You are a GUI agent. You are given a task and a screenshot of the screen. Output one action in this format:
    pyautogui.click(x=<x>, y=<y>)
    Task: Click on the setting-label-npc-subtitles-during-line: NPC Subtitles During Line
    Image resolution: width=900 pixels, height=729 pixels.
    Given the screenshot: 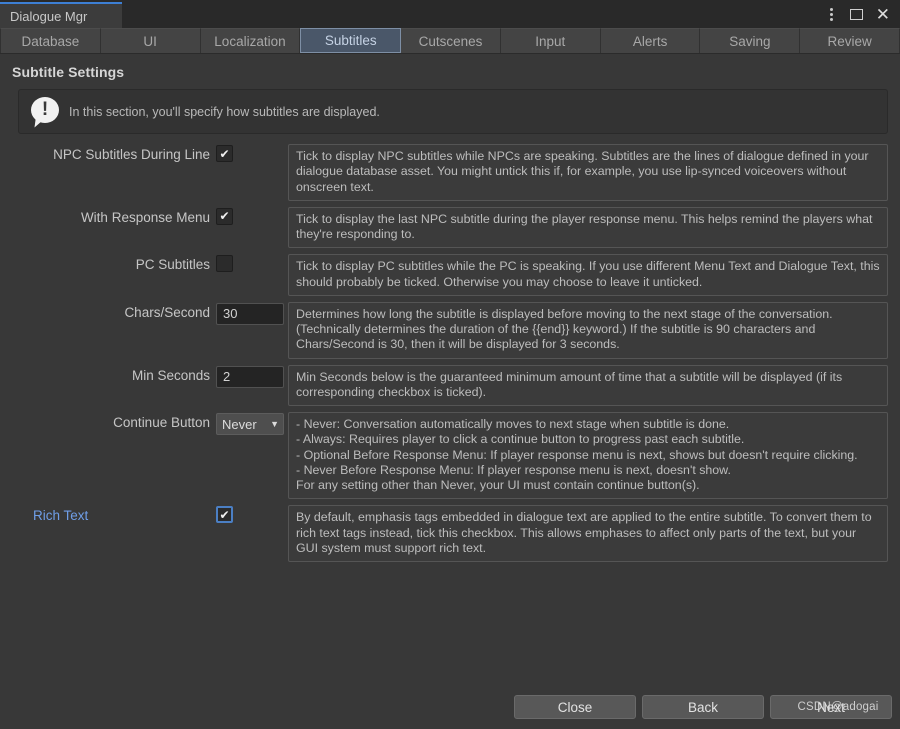 What is the action you would take?
    pyautogui.click(x=131, y=154)
    